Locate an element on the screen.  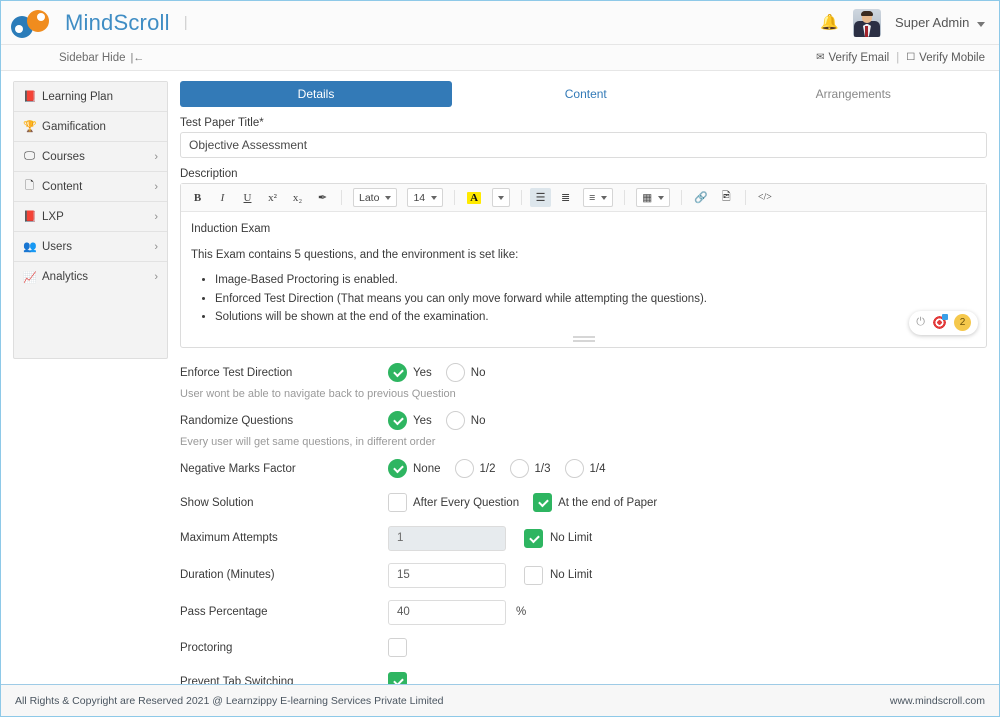
numbered-list-icon: ≣ is located at coordinates (565, 197).